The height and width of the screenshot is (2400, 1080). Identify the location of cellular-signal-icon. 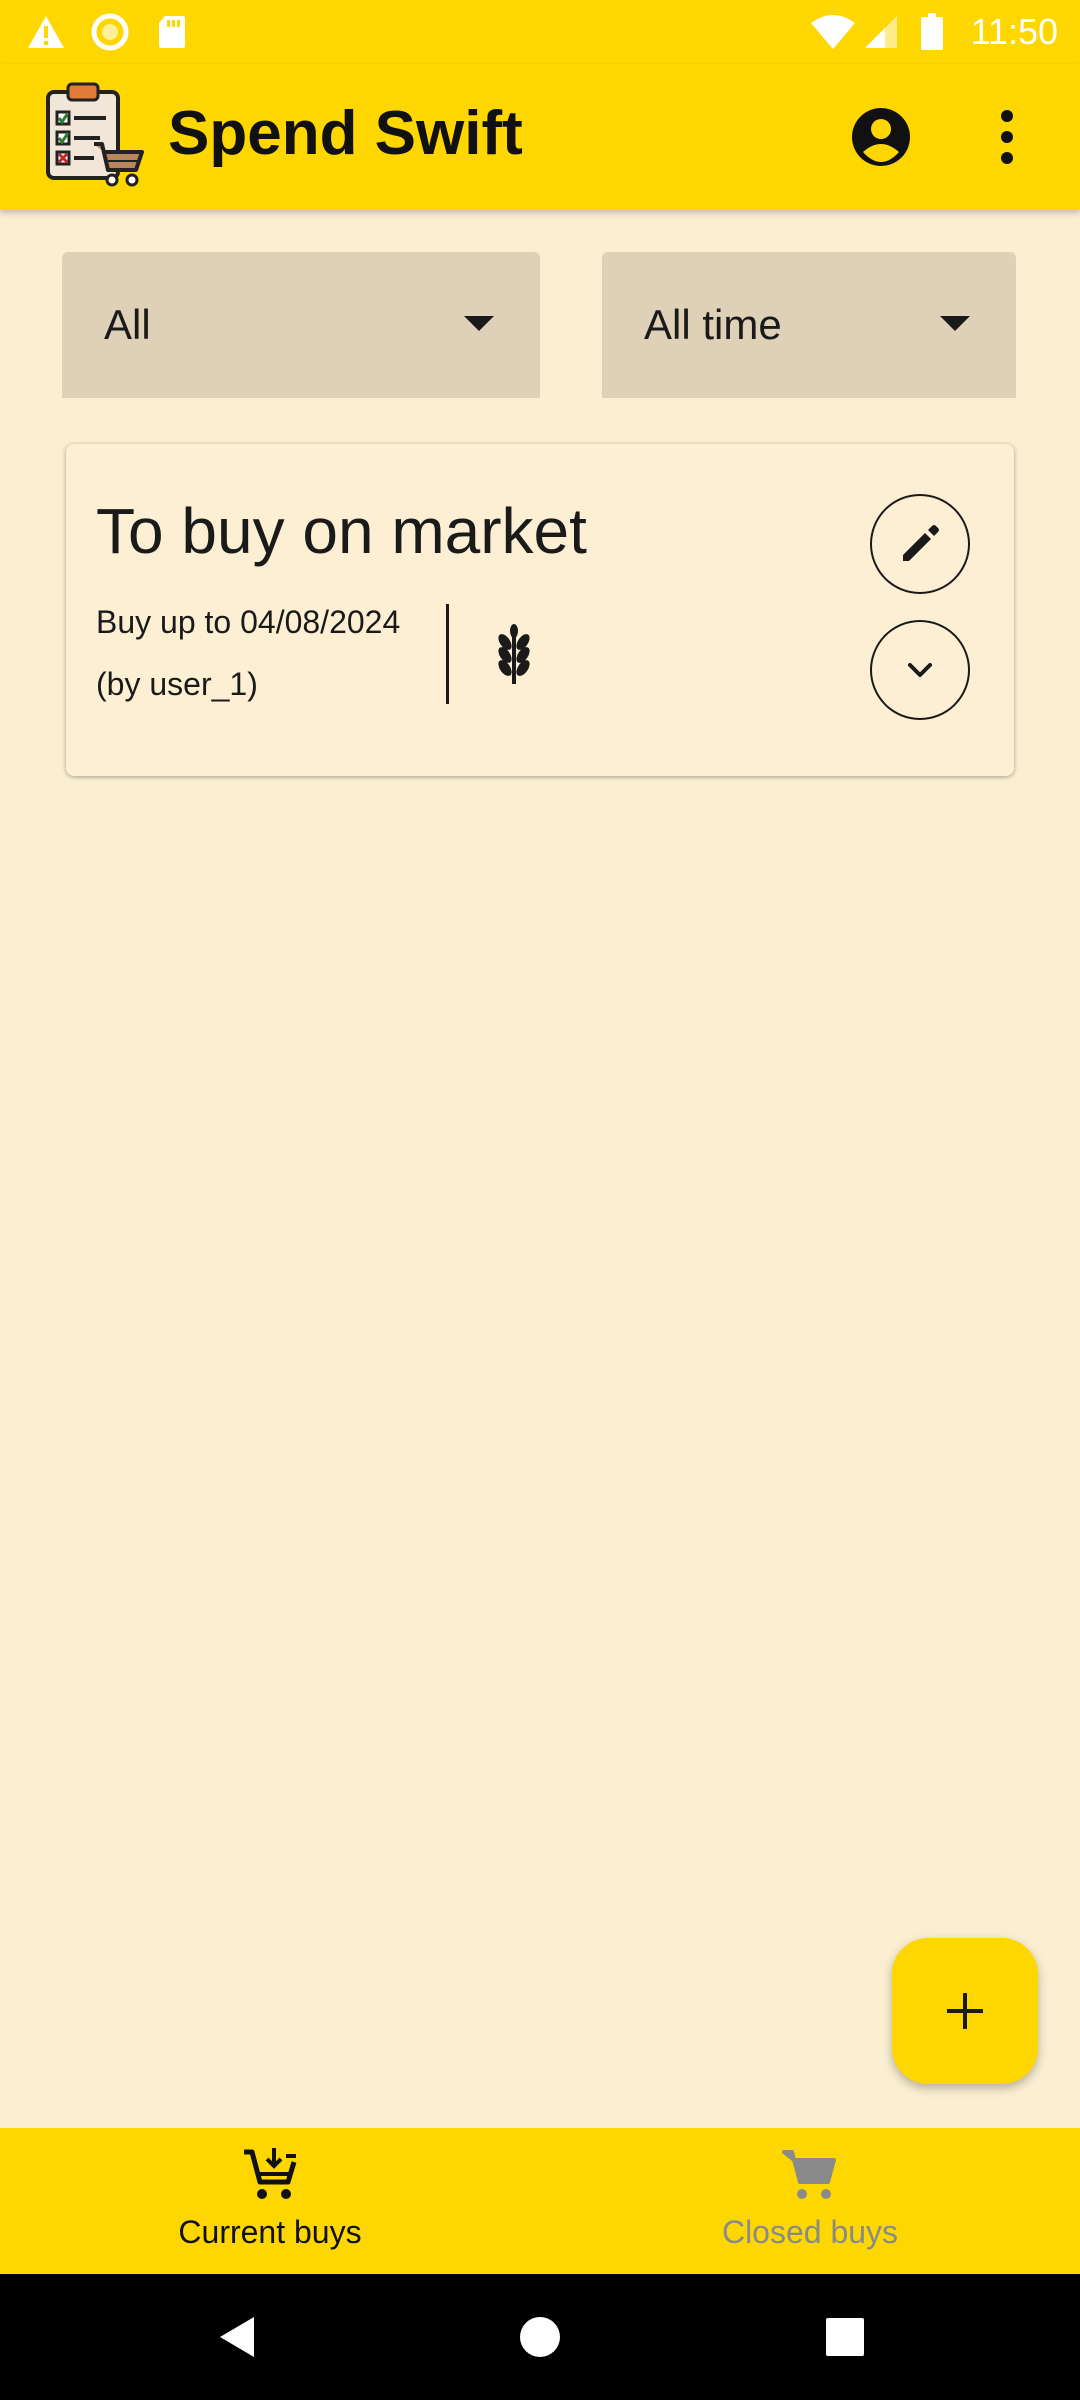
(881, 32).